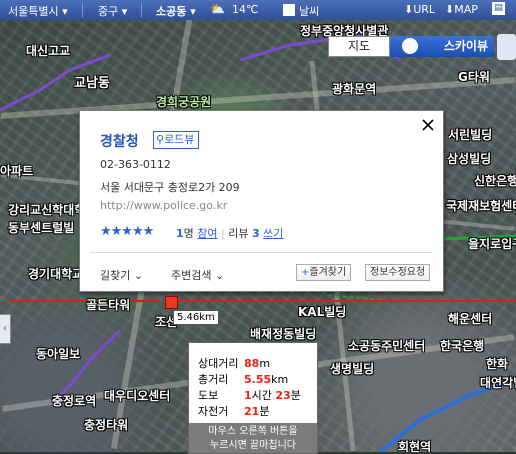  I want to click on directions-menu: 길찾기 ⌄, so click(121, 275).